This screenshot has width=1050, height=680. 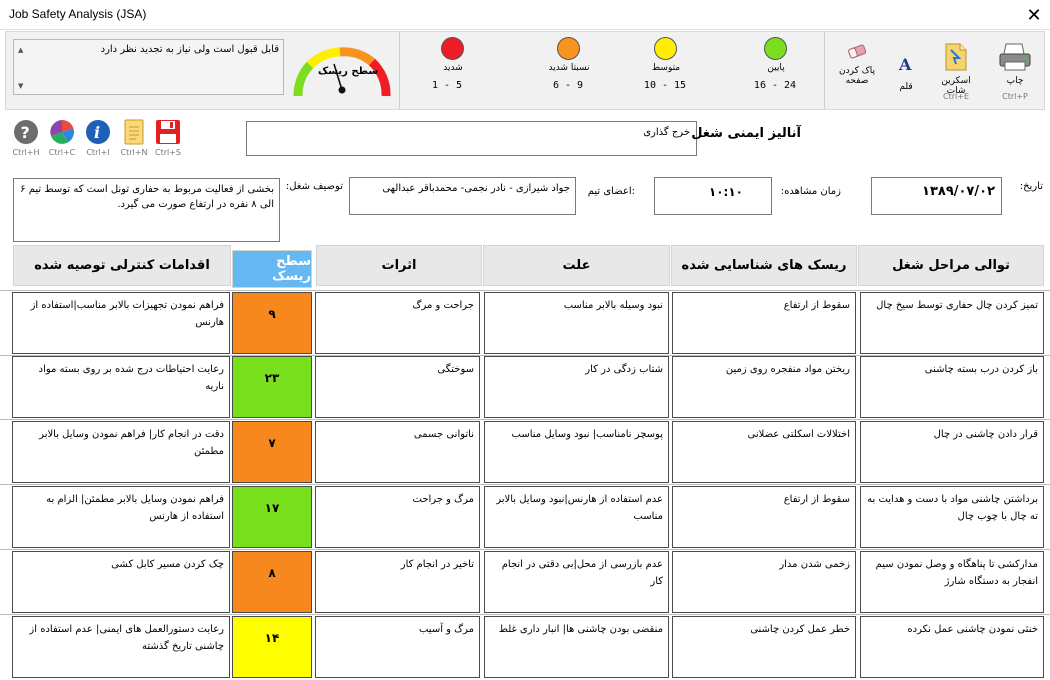 I want to click on cell-effect: مرگ و جراحت, so click(x=397, y=517).